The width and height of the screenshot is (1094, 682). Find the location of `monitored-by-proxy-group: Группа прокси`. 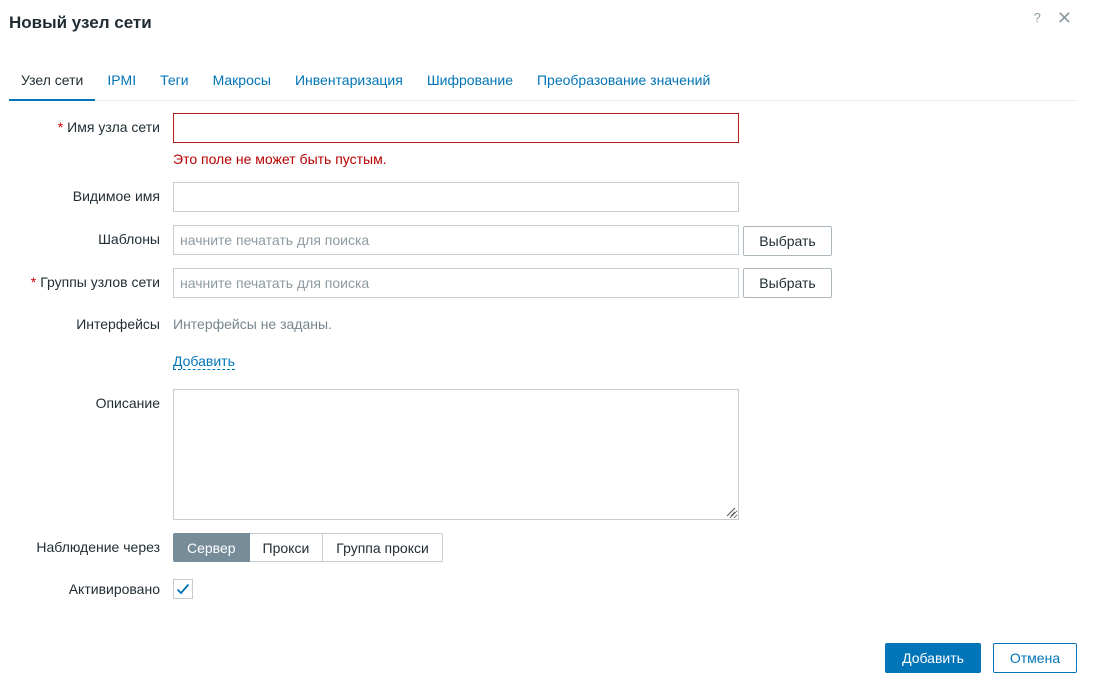

monitored-by-proxy-group: Группа прокси is located at coordinates (383, 547).